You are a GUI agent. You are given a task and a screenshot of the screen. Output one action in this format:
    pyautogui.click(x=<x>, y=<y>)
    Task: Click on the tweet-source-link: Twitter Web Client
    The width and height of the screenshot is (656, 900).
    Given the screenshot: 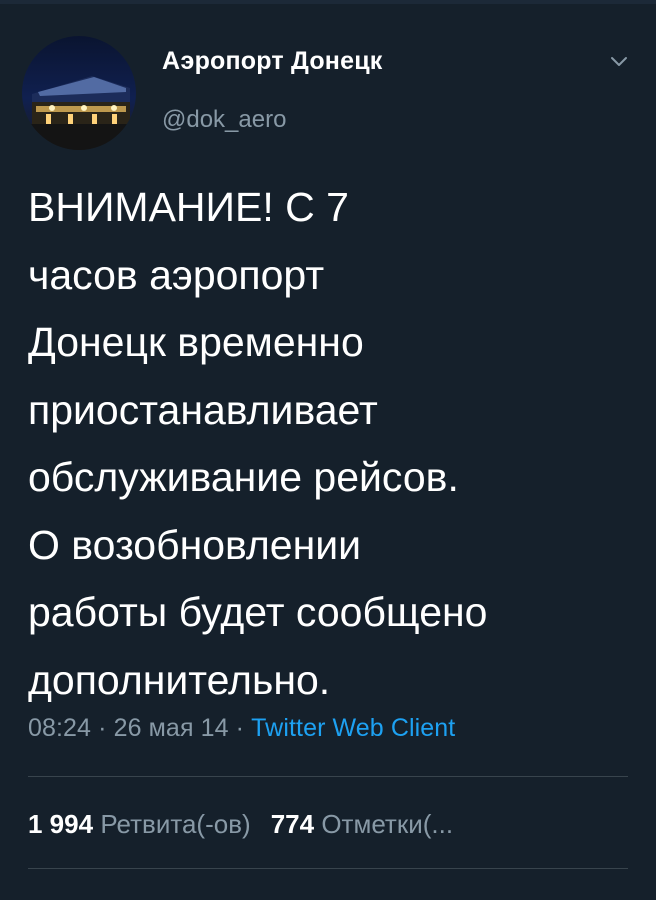 What is the action you would take?
    pyautogui.click(x=353, y=728)
    